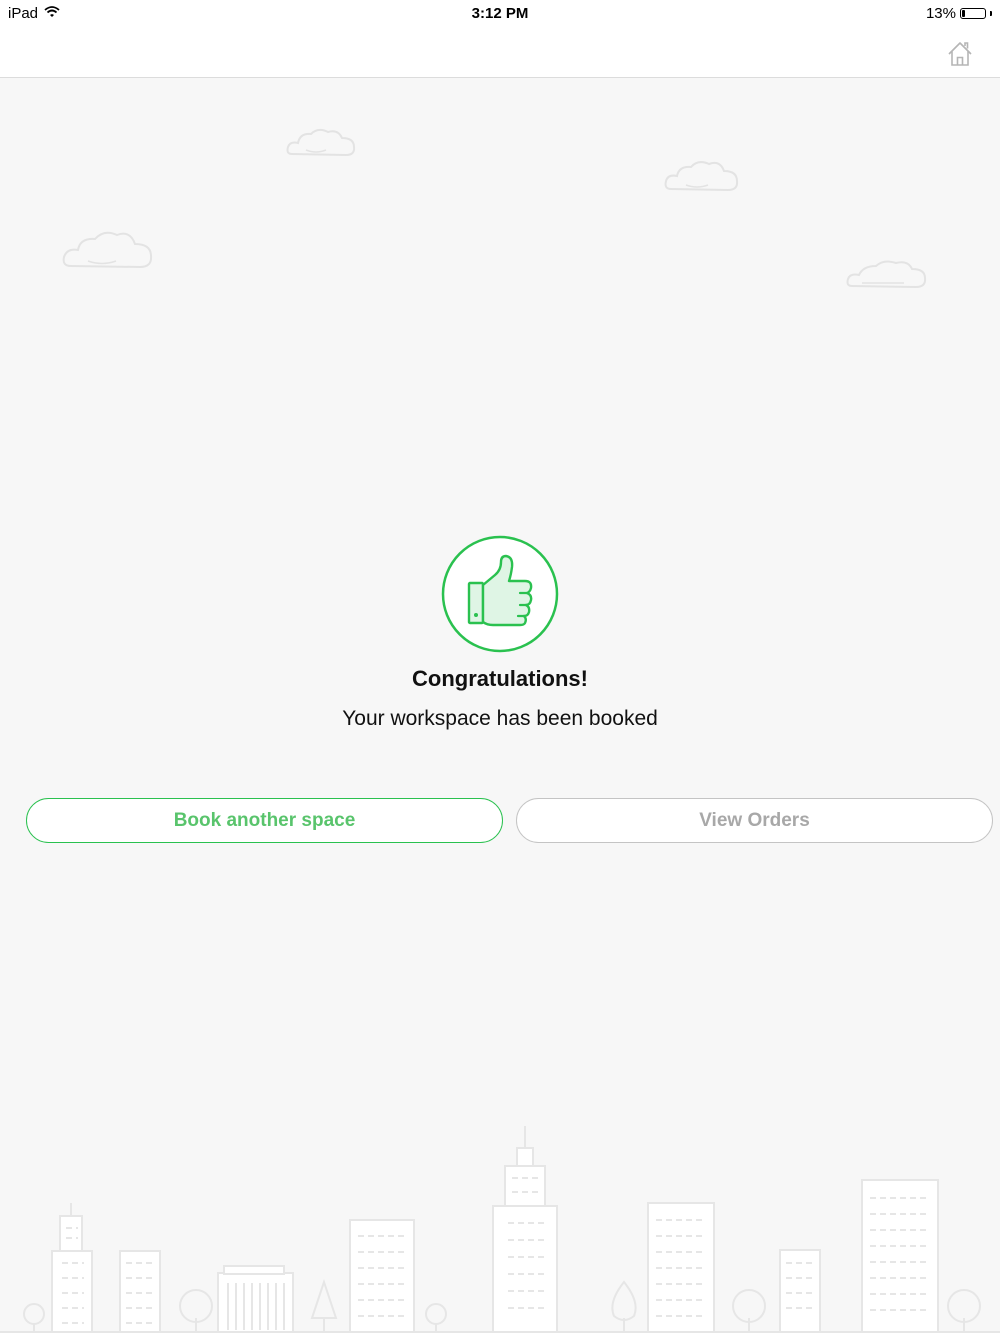 The image size is (1000, 1333). I want to click on home-button, so click(960, 54).